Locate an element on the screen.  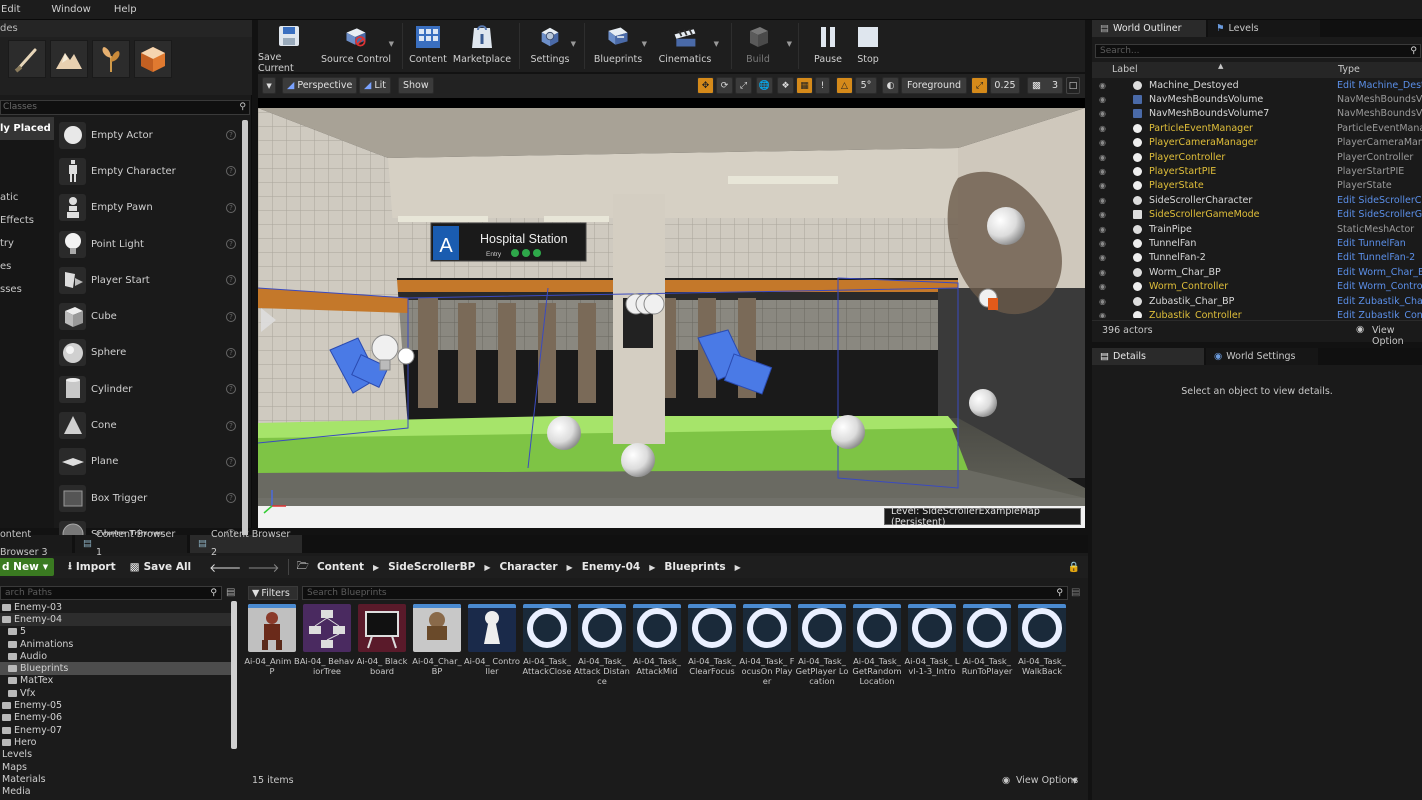
rotation-snap-icon: △ is located at coordinates (844, 85).